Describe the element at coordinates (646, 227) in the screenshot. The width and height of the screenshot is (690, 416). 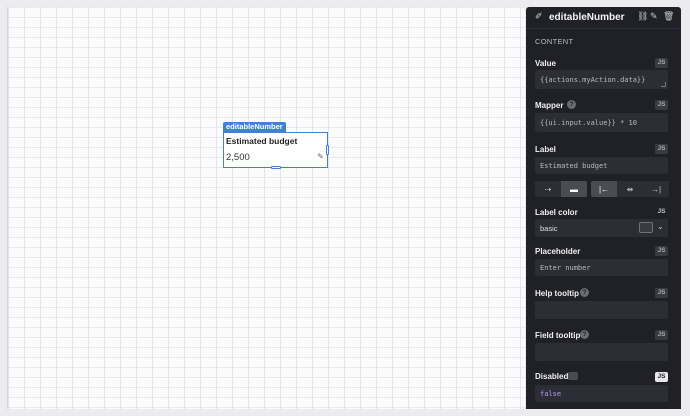
I see `color-swatch` at that location.